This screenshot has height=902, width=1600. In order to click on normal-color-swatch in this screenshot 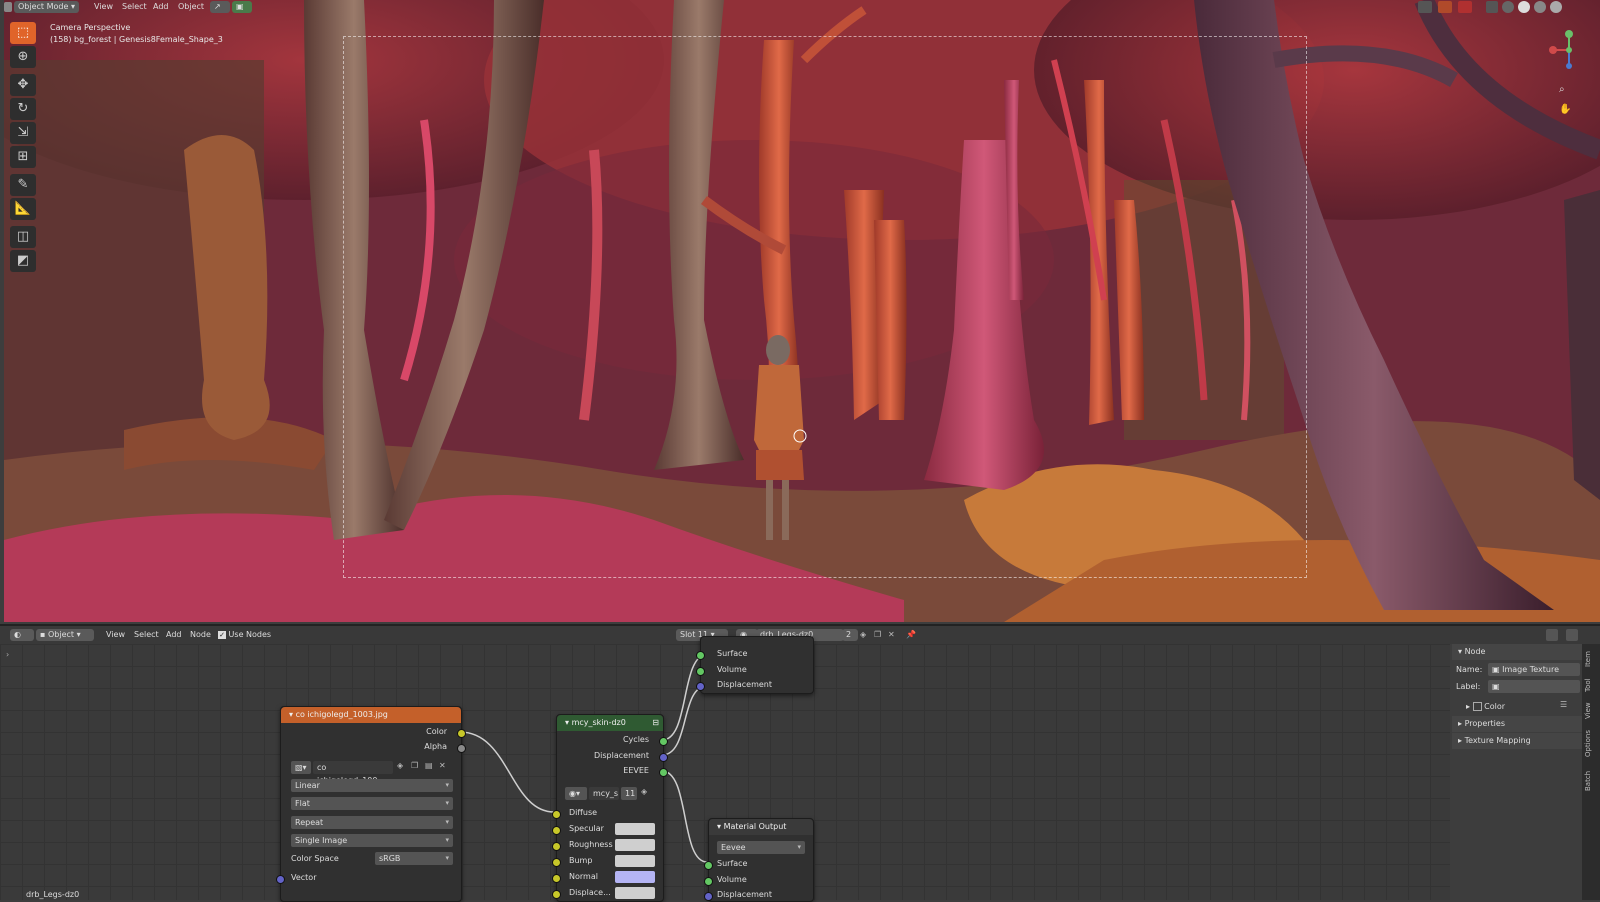, I will do `click(635, 877)`.